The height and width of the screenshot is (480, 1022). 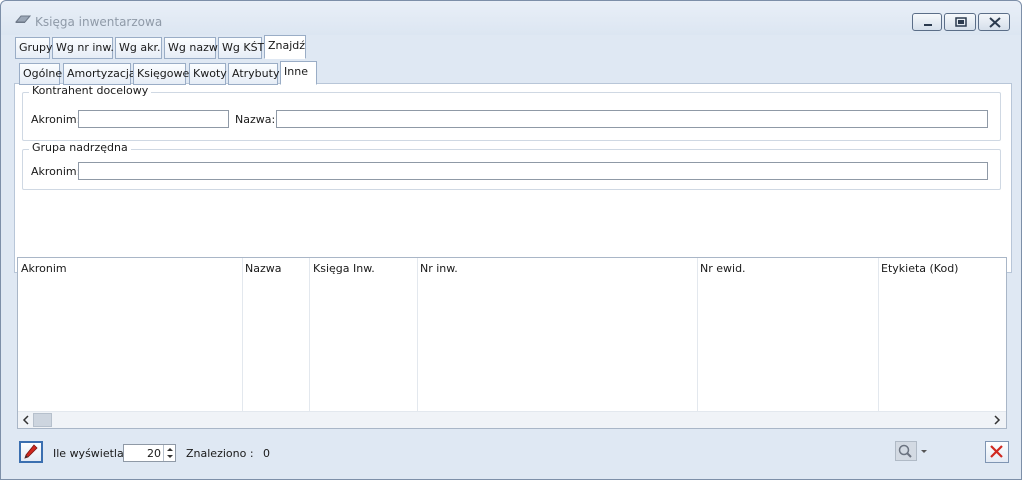 I want to click on pencil-icon, so click(x=31, y=451).